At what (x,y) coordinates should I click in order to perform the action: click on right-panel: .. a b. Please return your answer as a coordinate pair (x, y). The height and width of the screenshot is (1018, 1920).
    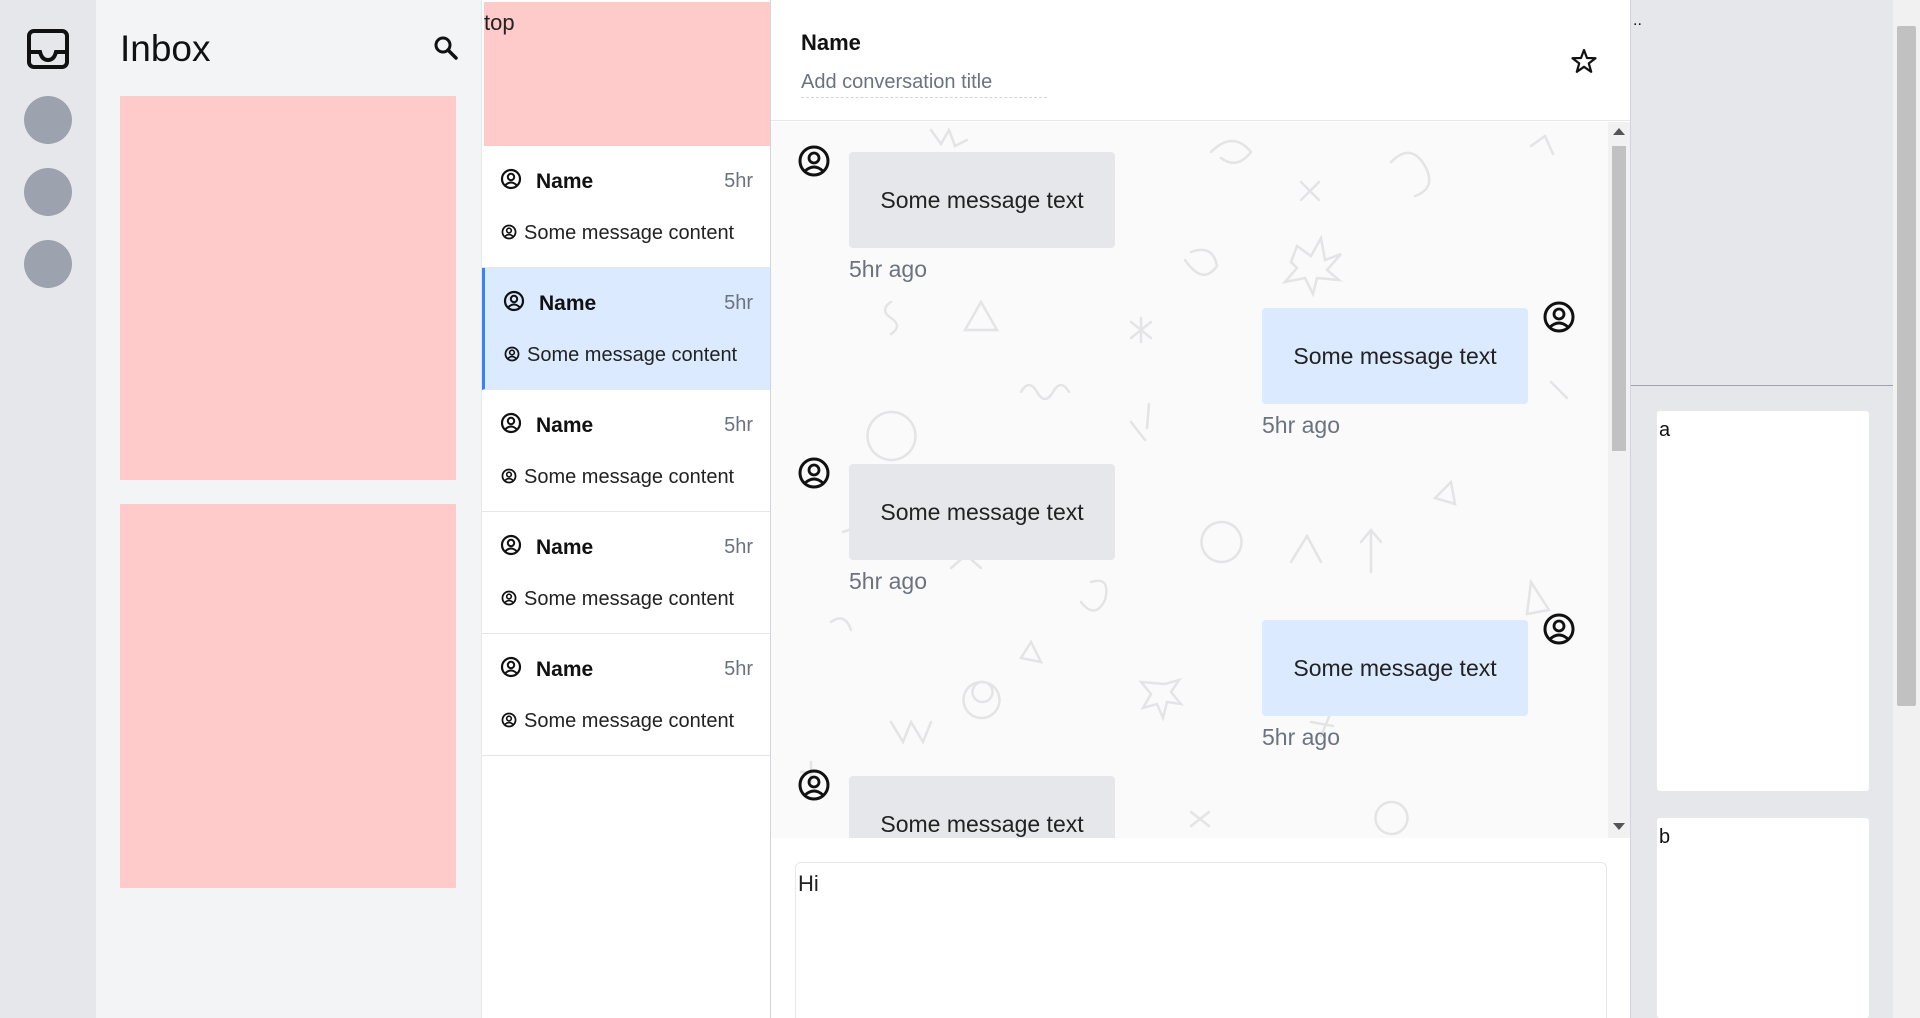
    Looking at the image, I should click on (1762, 509).